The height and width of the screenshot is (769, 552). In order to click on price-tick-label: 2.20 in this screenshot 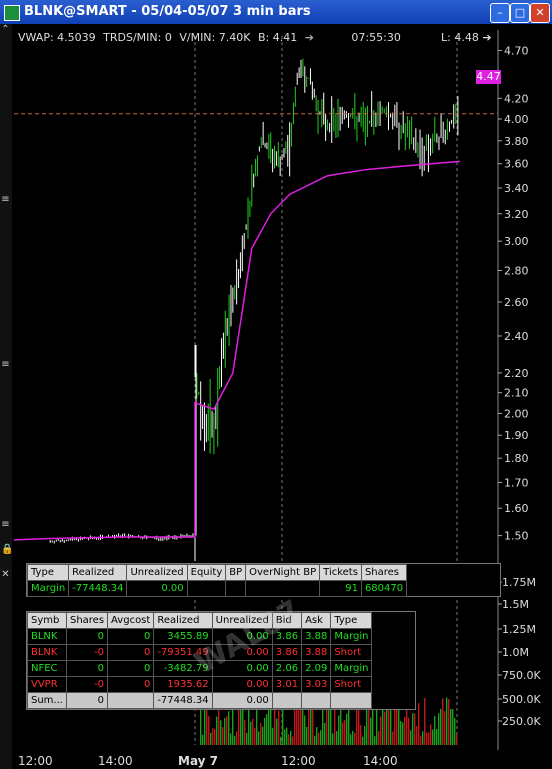, I will do `click(516, 373)`.